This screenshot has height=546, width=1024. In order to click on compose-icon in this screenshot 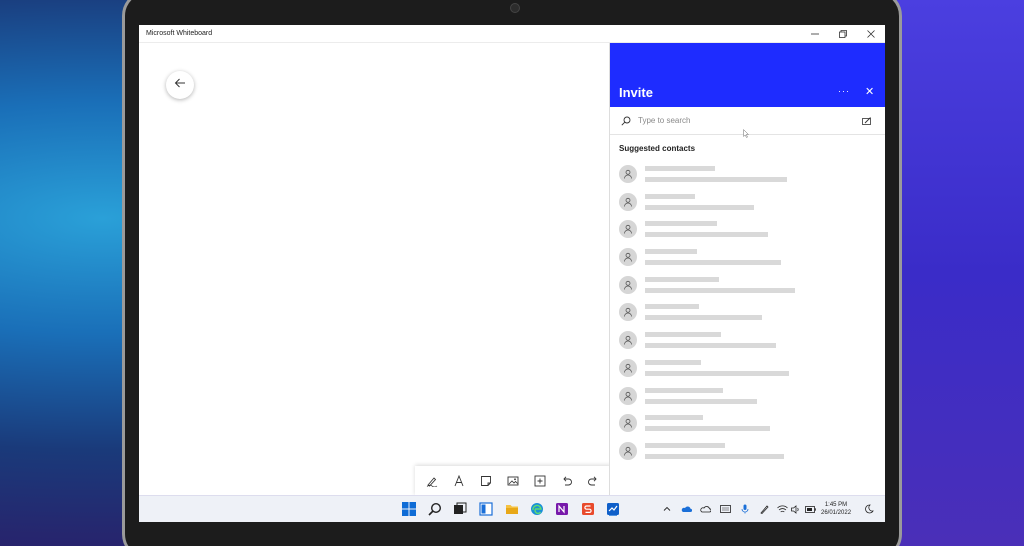, I will do `click(867, 121)`.